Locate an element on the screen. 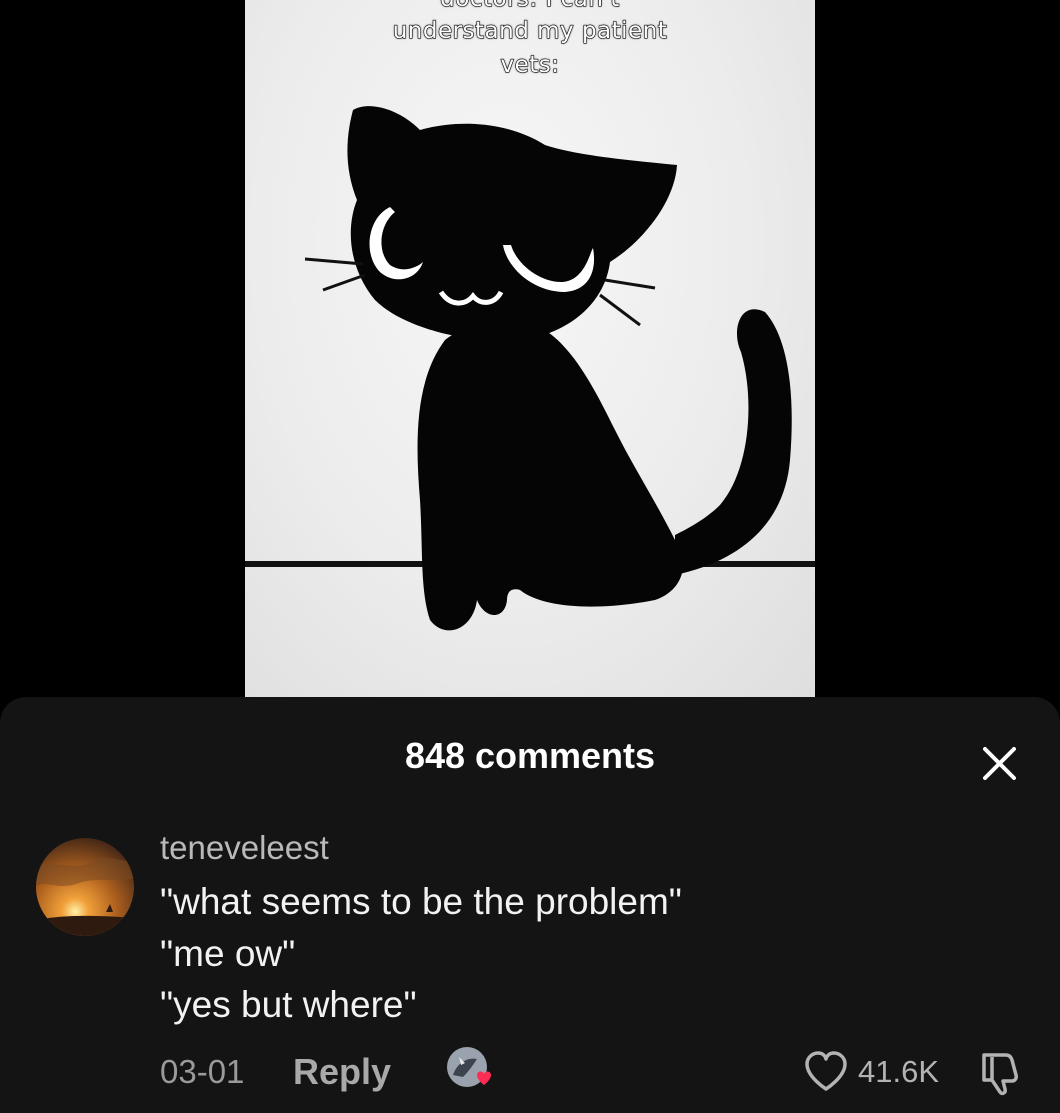 The height and width of the screenshot is (1113, 1060). heart-outline-icon is located at coordinates (826, 1071).